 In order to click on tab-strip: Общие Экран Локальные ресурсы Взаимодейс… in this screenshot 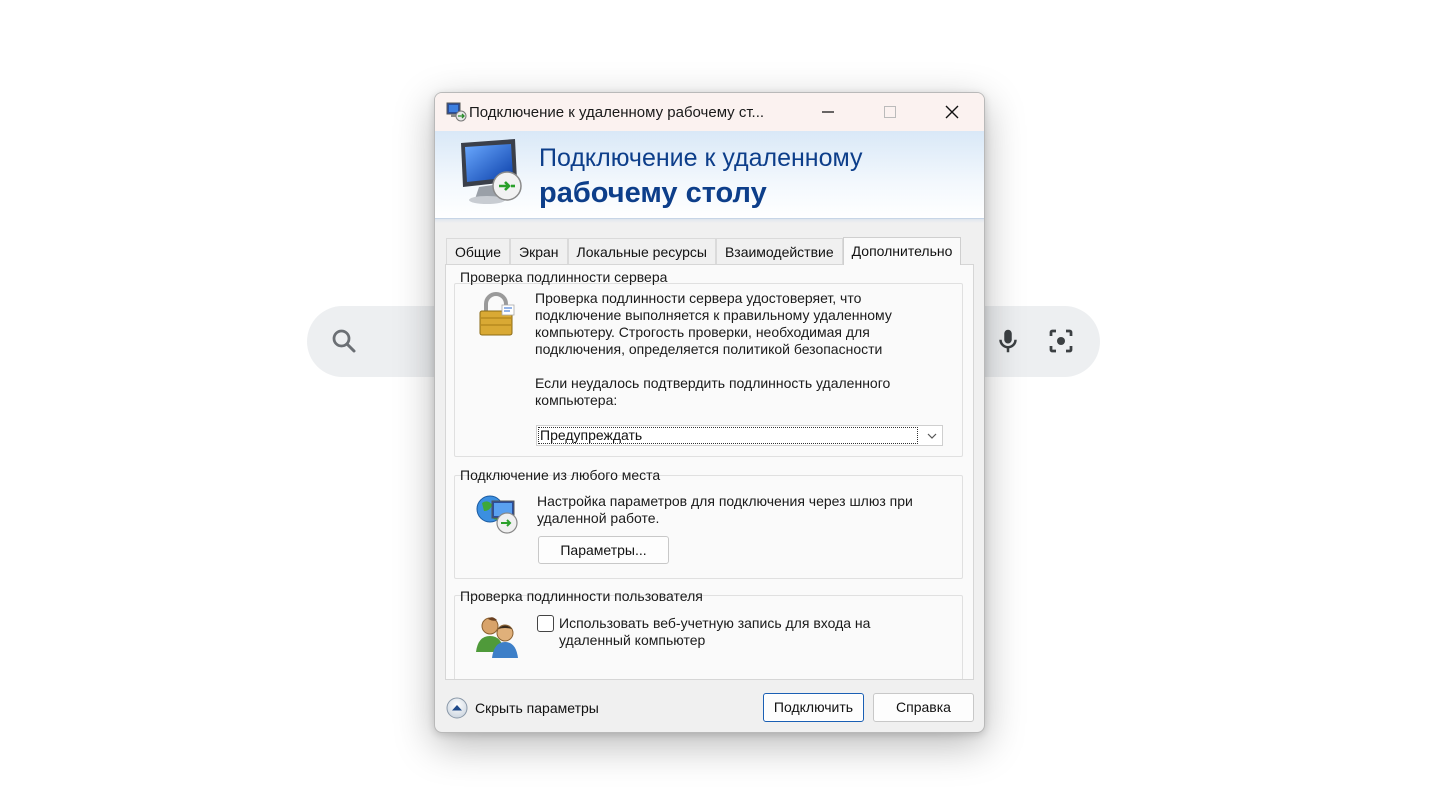, I will do `click(704, 251)`.